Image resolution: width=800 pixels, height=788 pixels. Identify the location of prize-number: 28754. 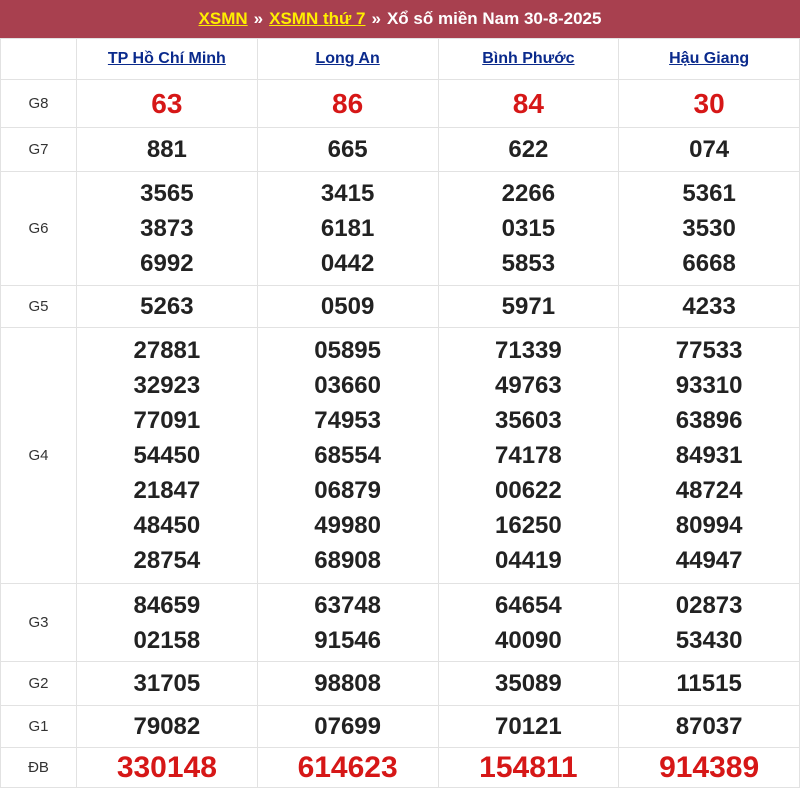
(167, 560).